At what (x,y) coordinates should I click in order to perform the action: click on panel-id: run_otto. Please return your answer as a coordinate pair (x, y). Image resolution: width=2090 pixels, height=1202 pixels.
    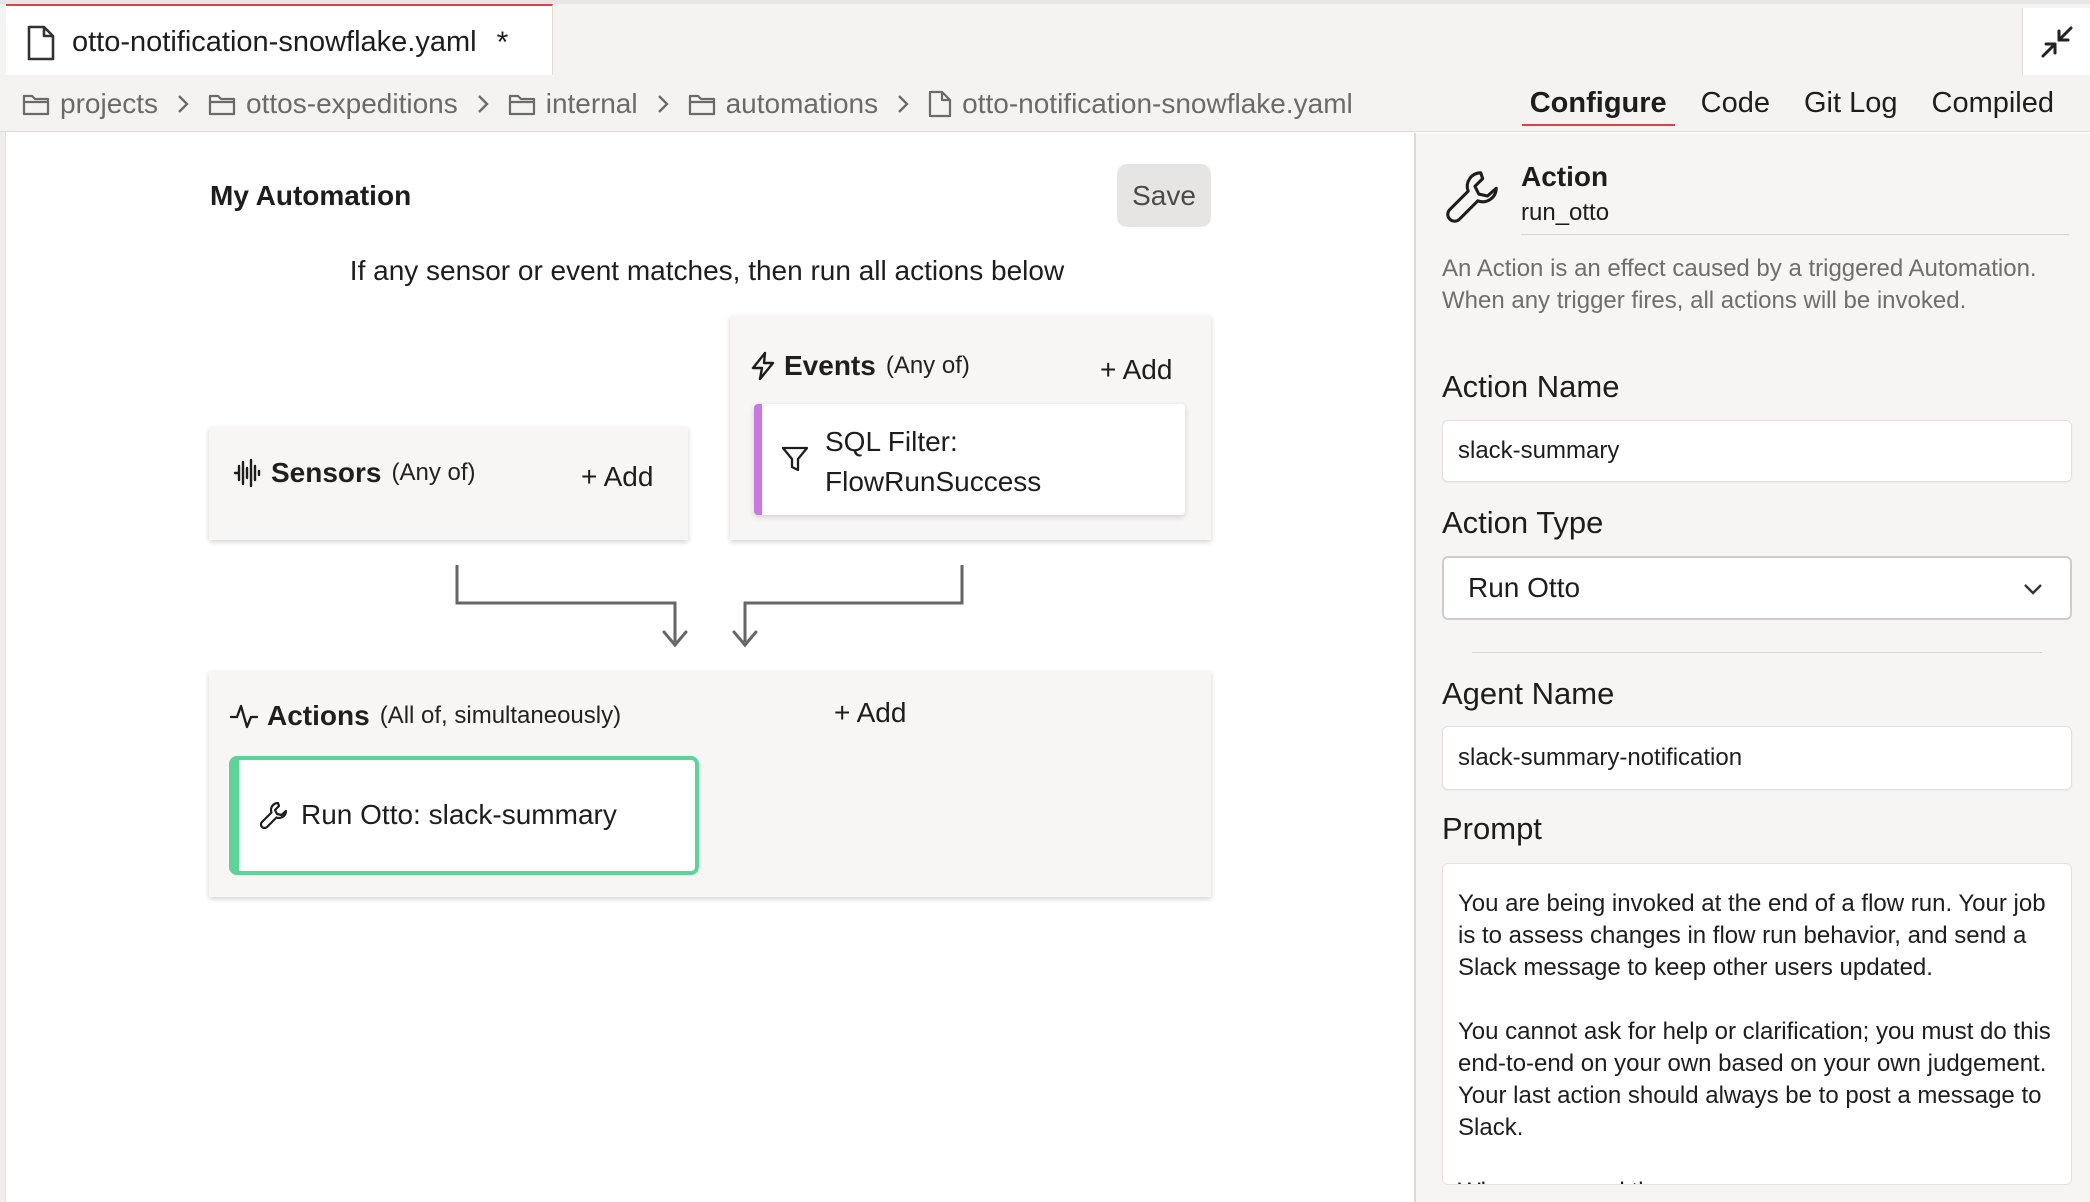
    Looking at the image, I should click on (1565, 212).